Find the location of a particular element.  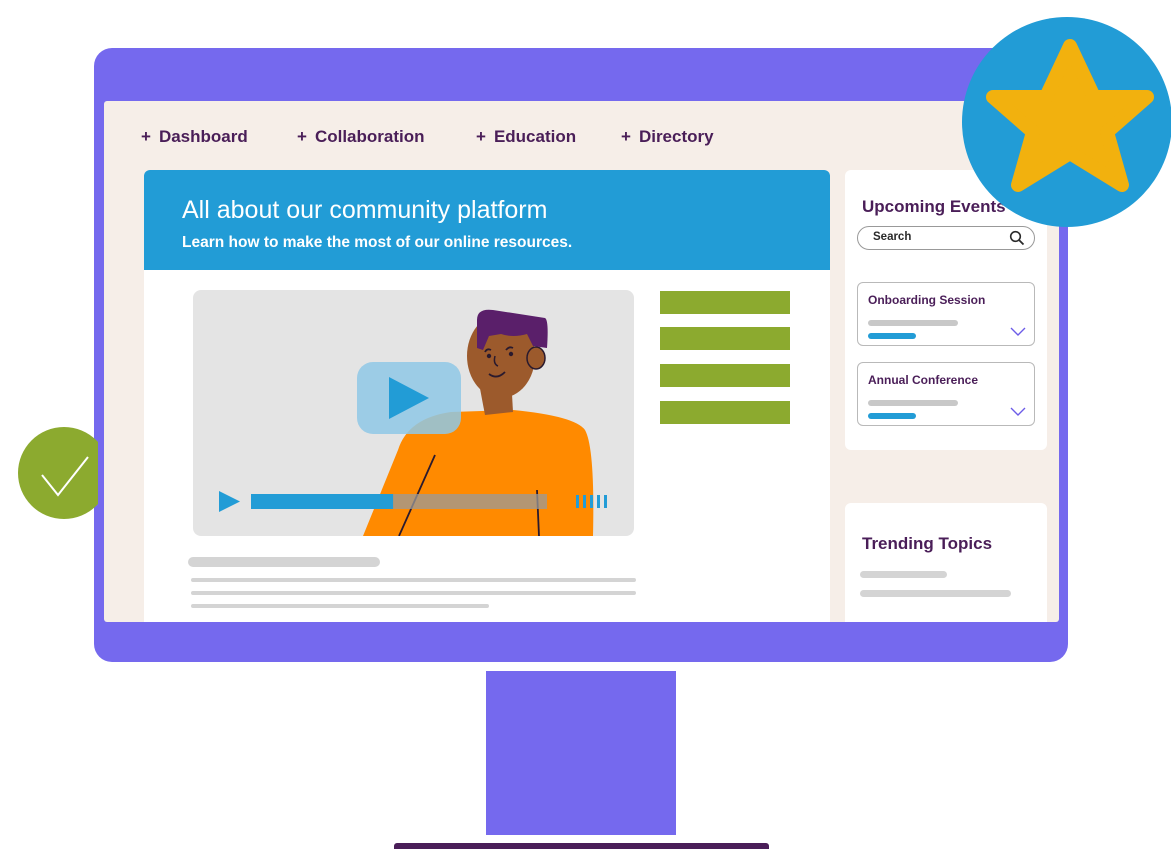

nav-label: Directory is located at coordinates (676, 136).